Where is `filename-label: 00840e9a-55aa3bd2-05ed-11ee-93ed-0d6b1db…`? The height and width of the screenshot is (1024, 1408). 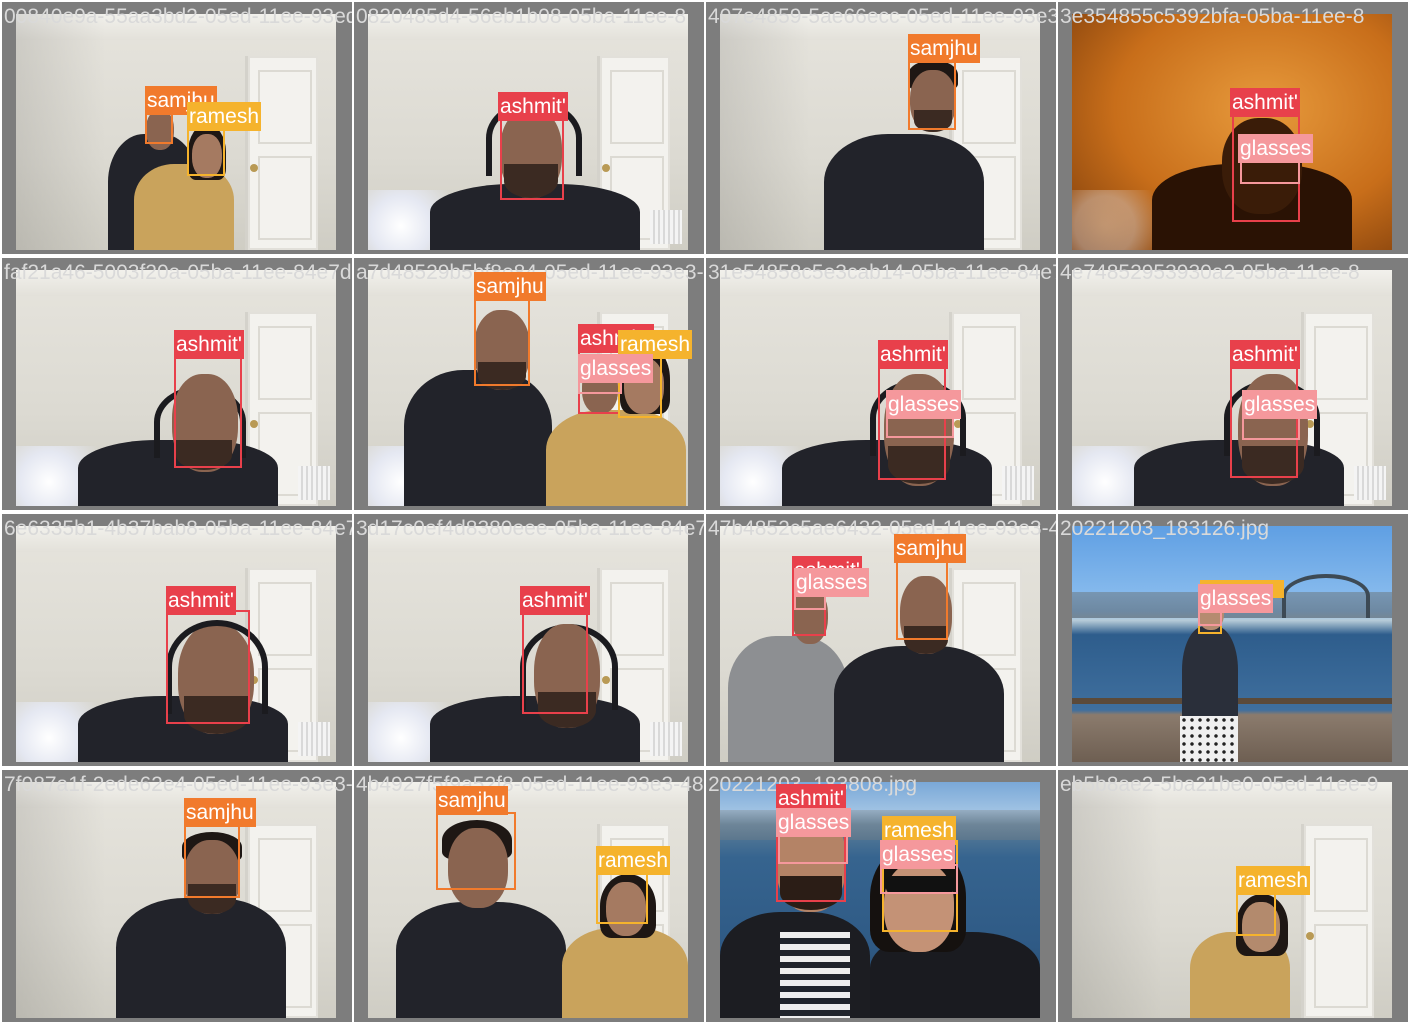 filename-label: 00840e9a-55aa3bd2-05ed-11ee-93ed-0d6b1db… is located at coordinates (178, 16).